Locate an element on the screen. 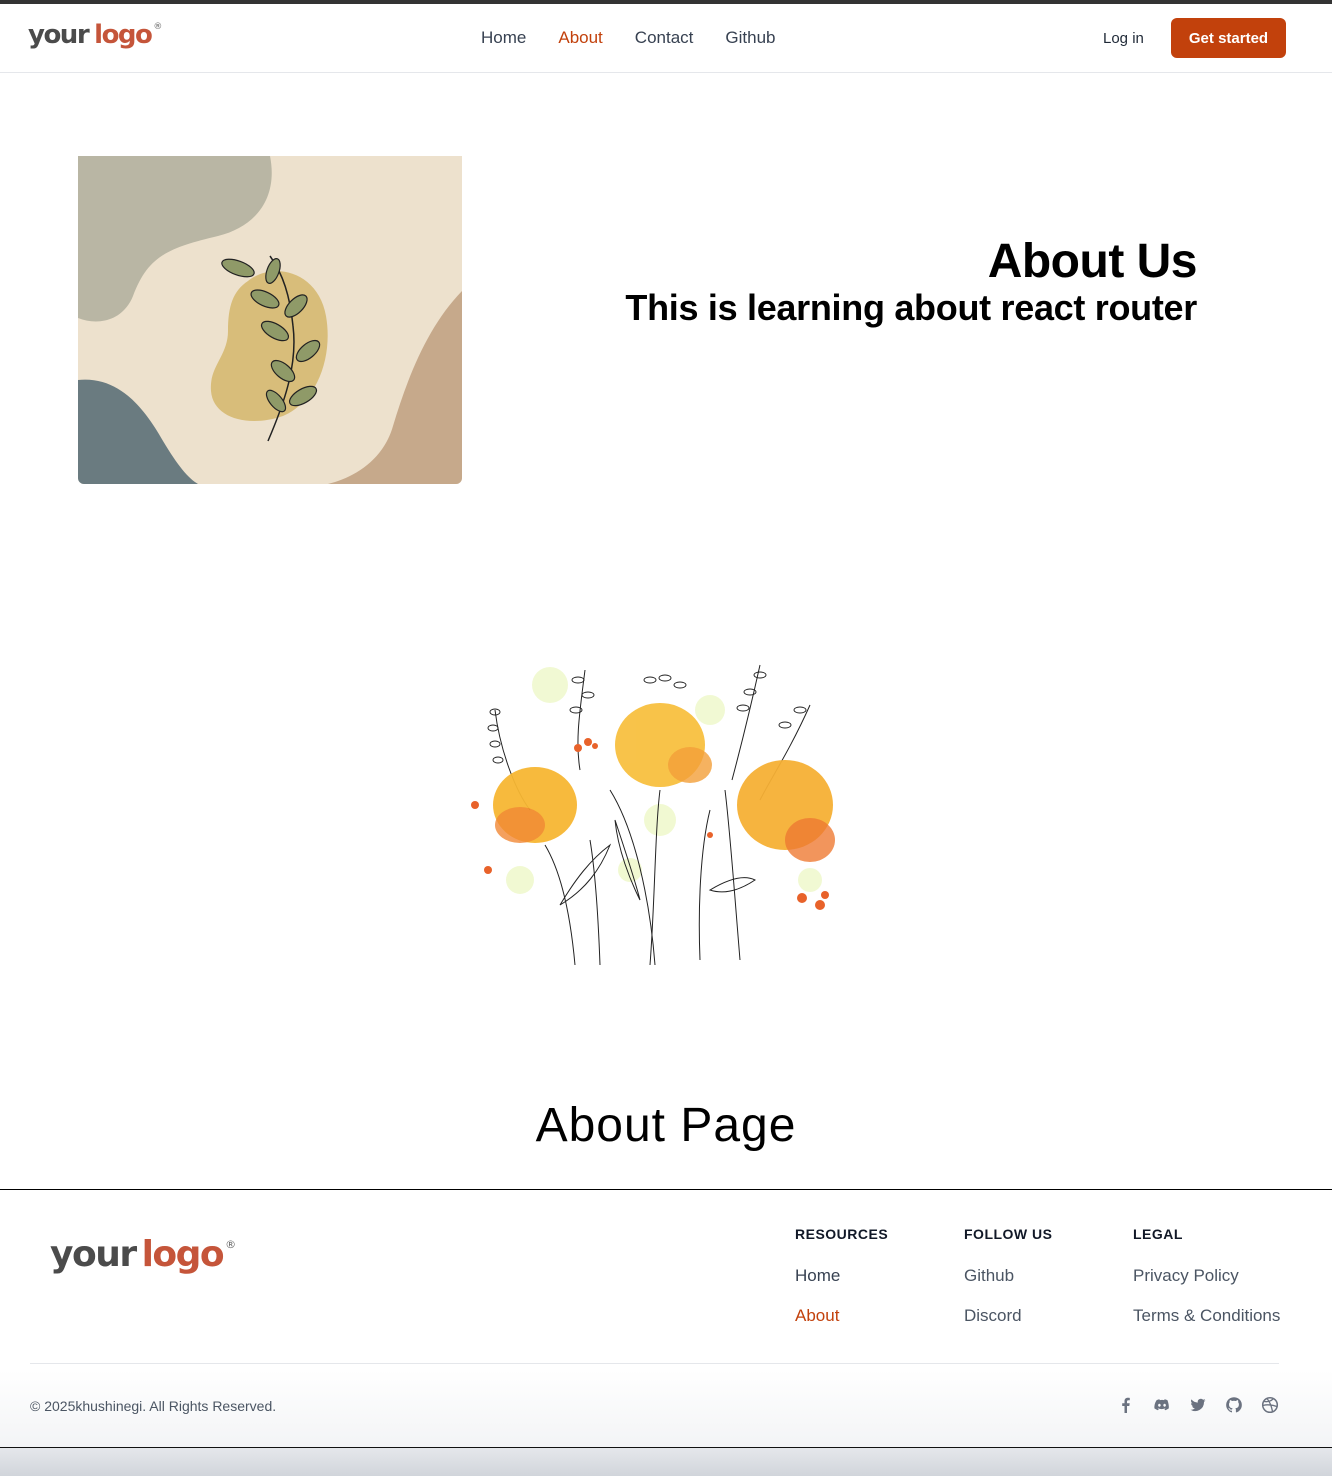 The height and width of the screenshot is (1476, 1332). bottom-bar is located at coordinates (666, 1461).